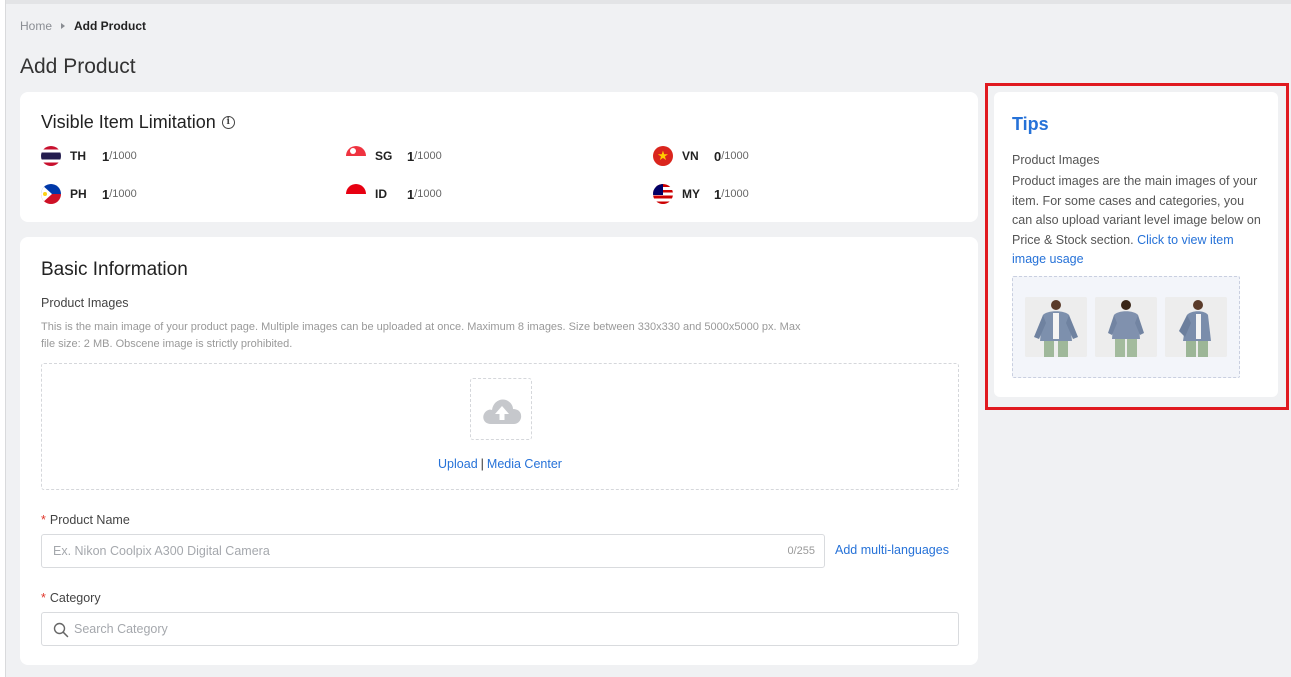 This screenshot has width=1291, height=677. Describe the element at coordinates (701, 156) in the screenshot. I see `country-limit-vn: VN 0 /1000` at that location.